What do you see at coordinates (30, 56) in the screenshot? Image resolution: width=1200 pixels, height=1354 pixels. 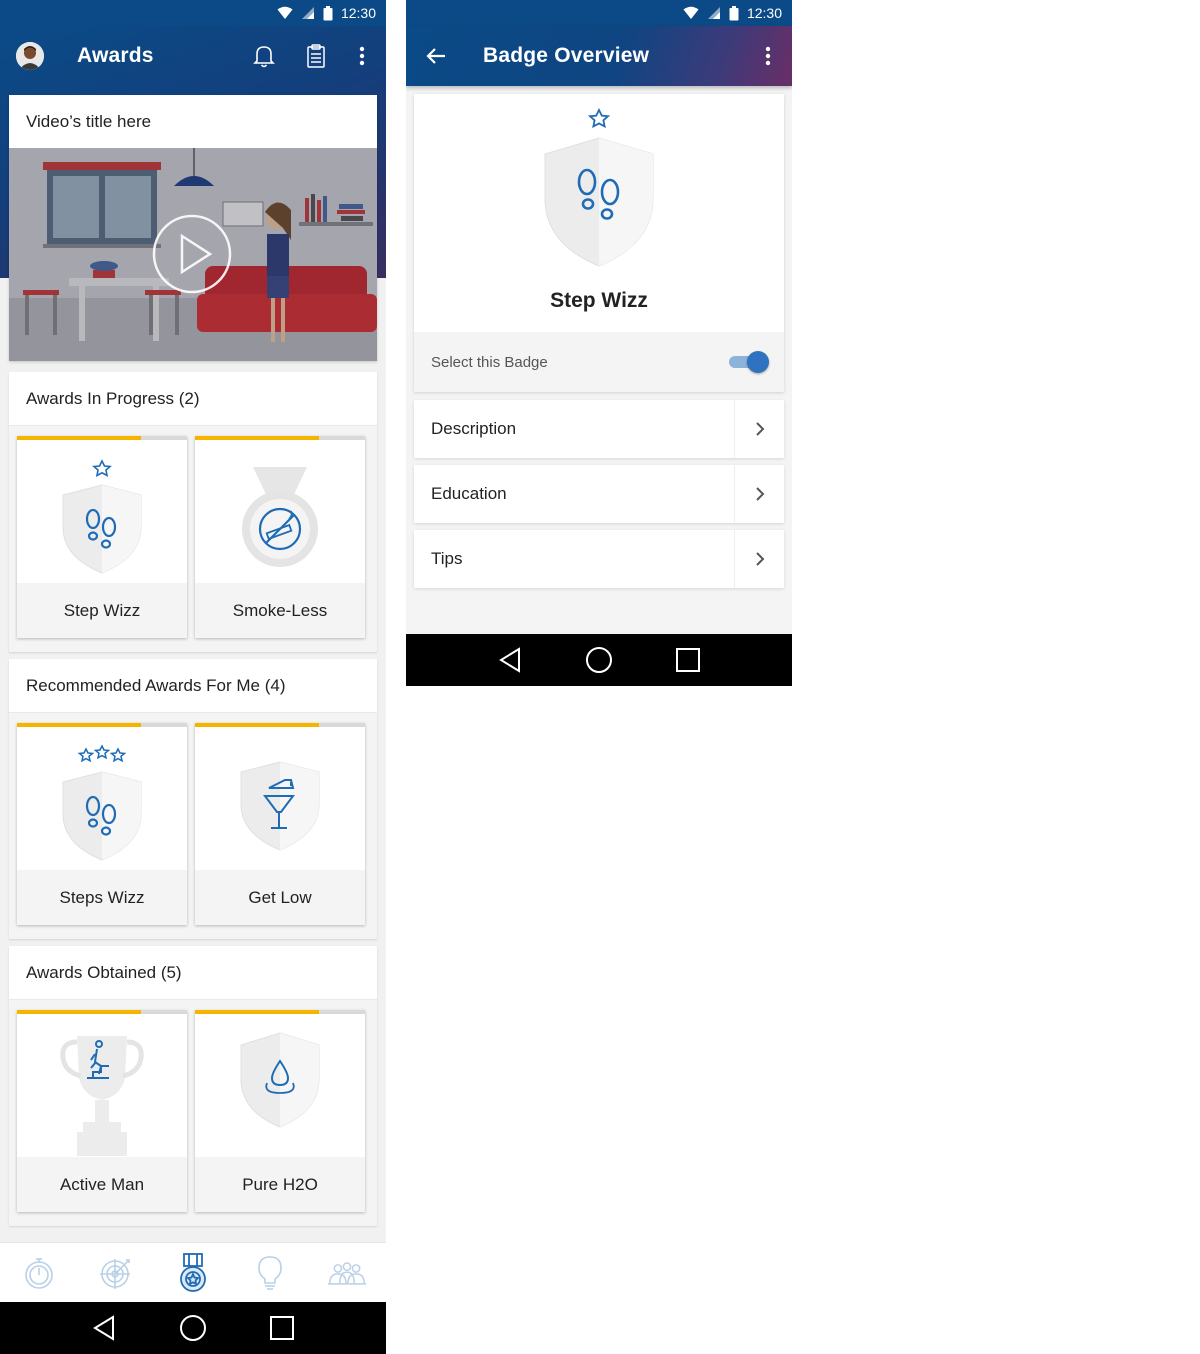 I see `avatar` at bounding box center [30, 56].